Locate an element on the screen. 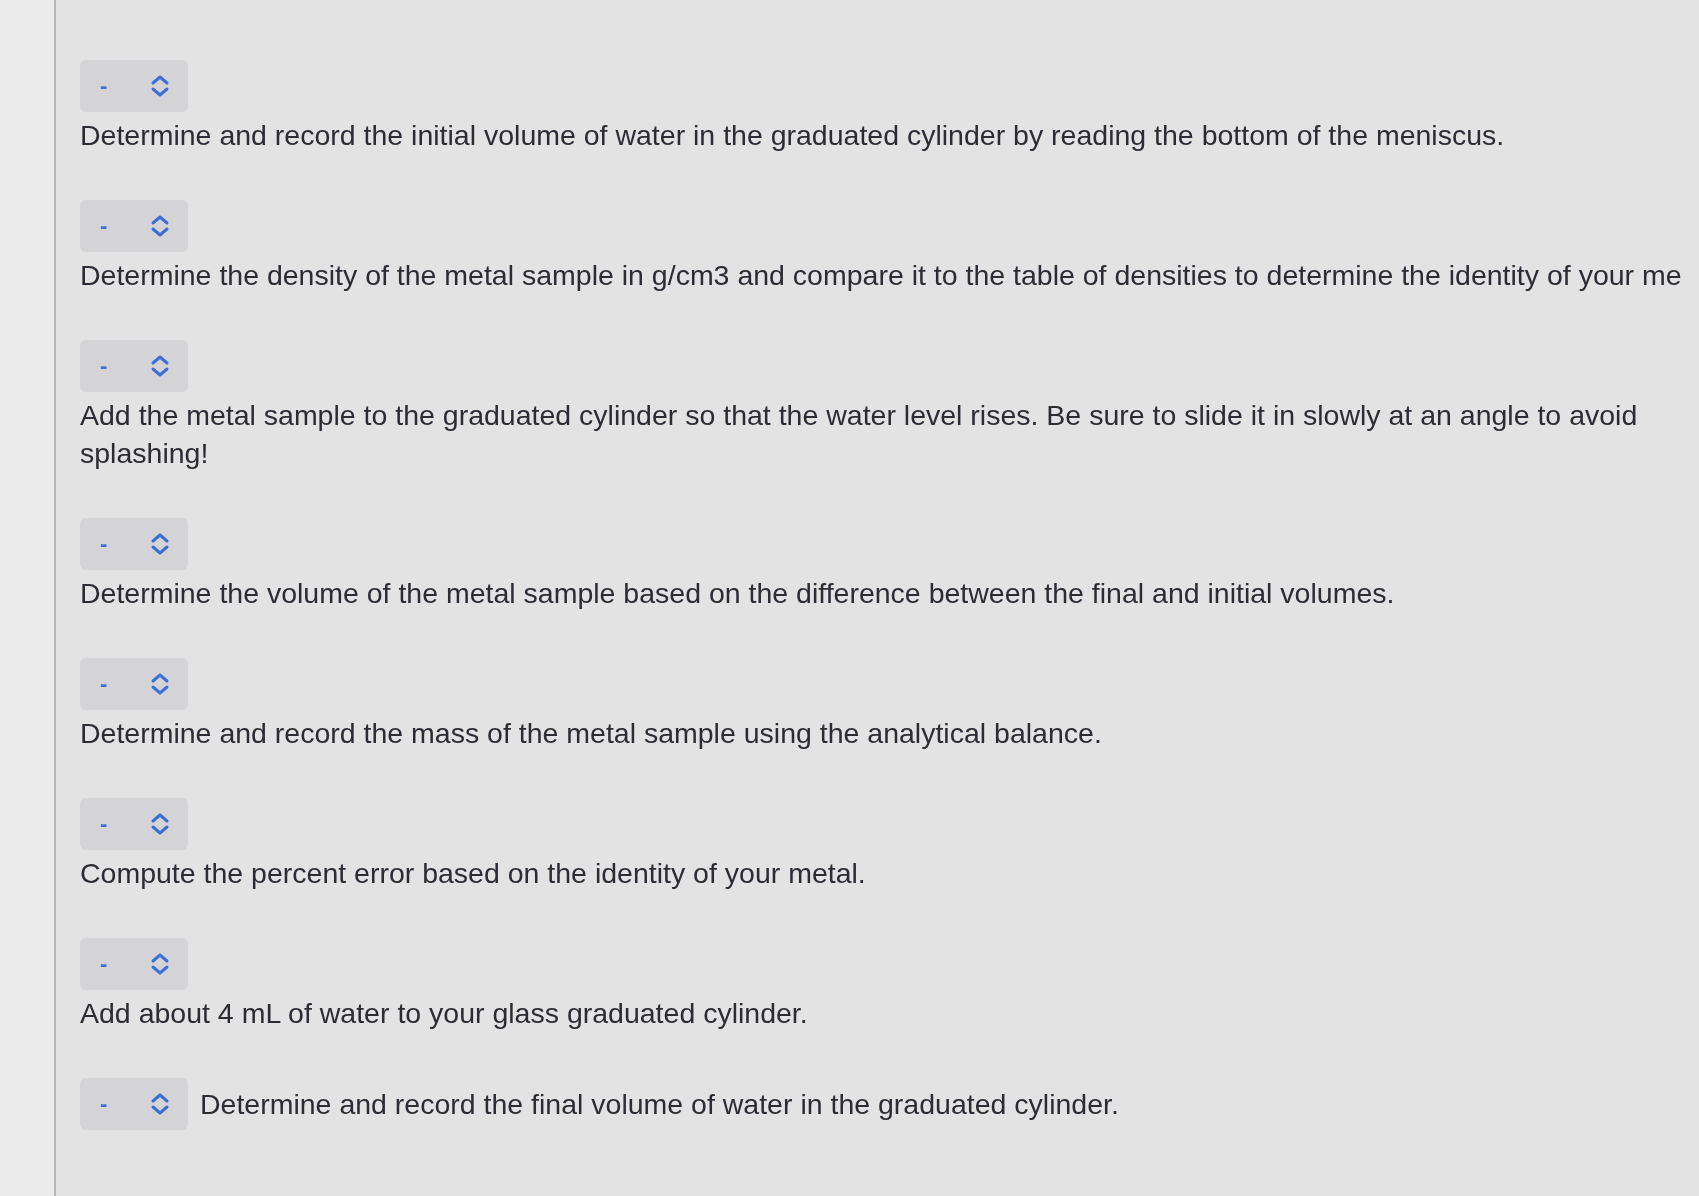 The height and width of the screenshot is (1196, 1699). step-text: Add the metal sample to the graduated cylinder so that the water level rises. Be sure to slide it in slowly at an angle to avoid splashing! is located at coordinates (859, 434).